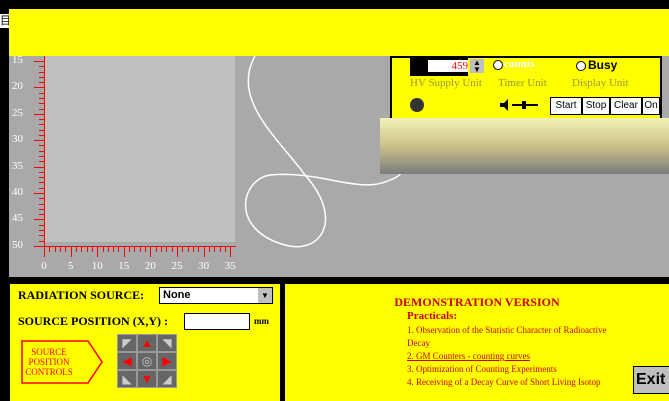 The image size is (669, 401). I want to click on arrow-down-left-icon: ◣, so click(127, 379).